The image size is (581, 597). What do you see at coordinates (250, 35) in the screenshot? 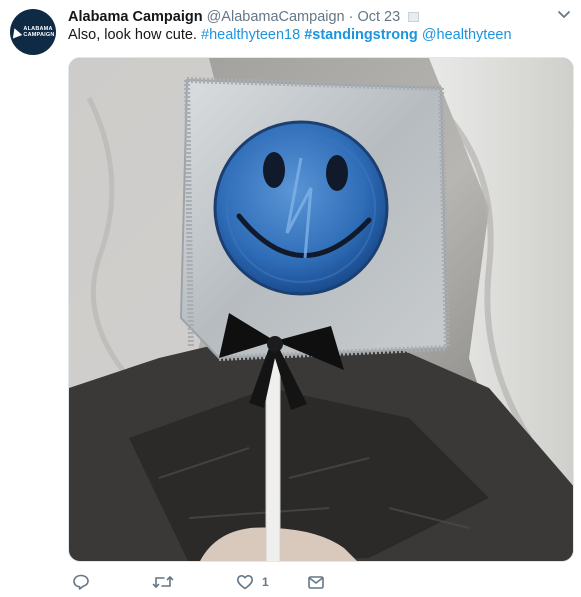
I see `hashtag-link: #healthyteen18` at bounding box center [250, 35].